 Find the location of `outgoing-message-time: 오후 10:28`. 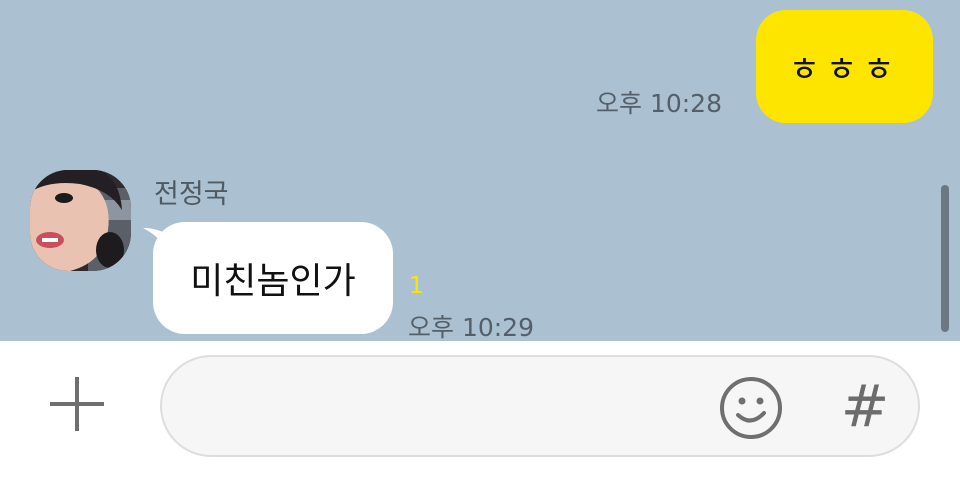

outgoing-message-time: 오후 10:28 is located at coordinates (659, 103).